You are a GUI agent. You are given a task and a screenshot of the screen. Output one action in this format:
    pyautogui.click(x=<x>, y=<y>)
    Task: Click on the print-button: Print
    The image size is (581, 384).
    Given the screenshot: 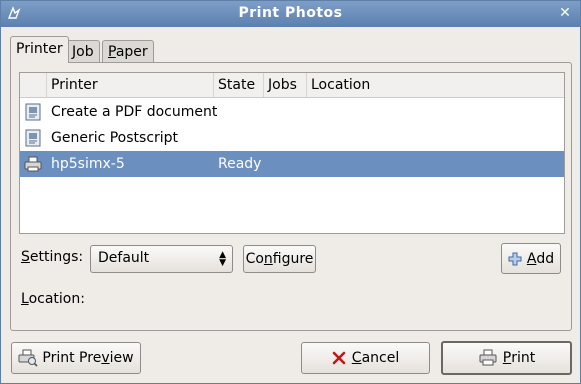 What is the action you would take?
    pyautogui.click(x=506, y=358)
    